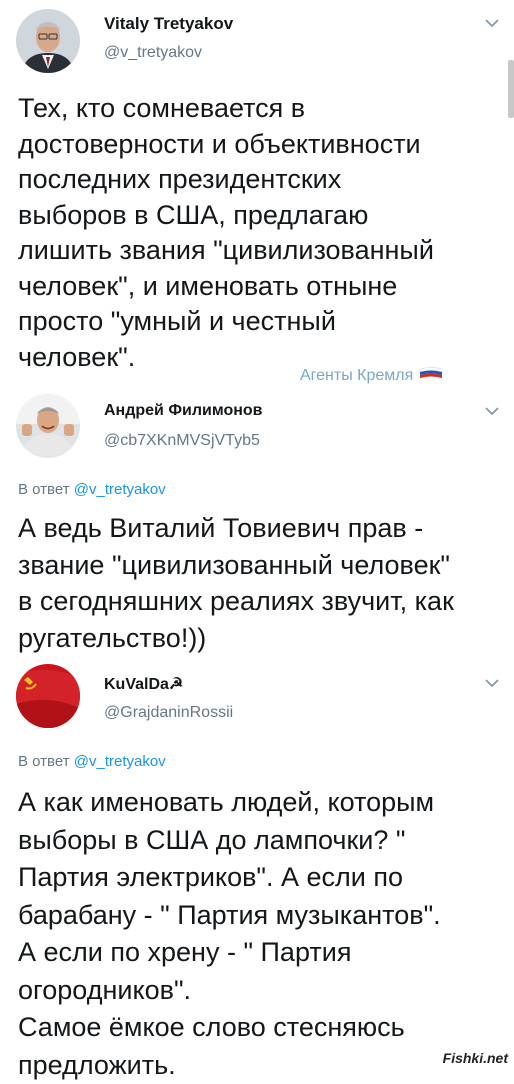 The height and width of the screenshot is (1084, 514). Describe the element at coordinates (48, 426) in the screenshot. I see `avatar-andrey-filimonov` at that location.